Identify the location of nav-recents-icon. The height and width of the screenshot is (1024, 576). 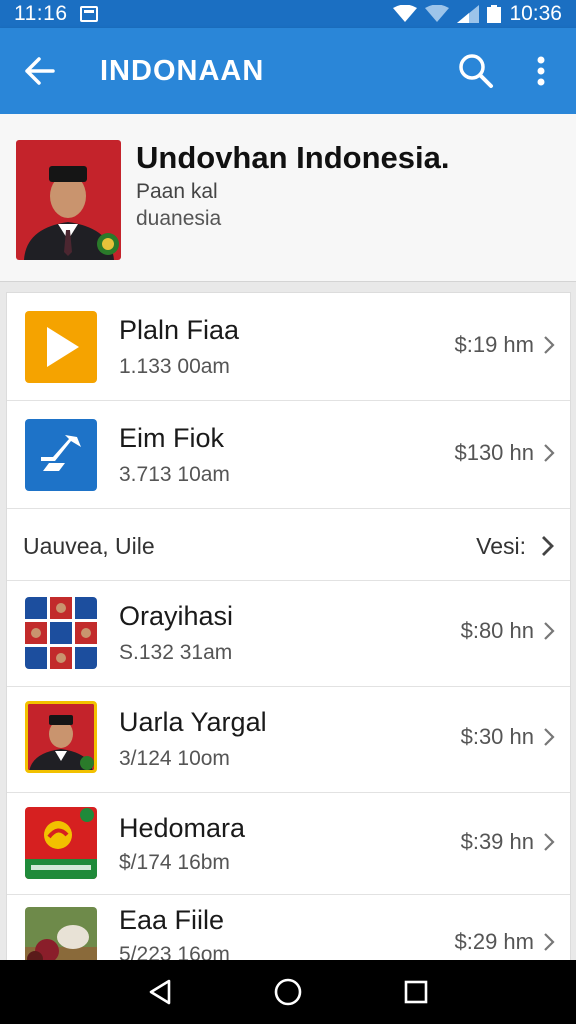
(416, 992).